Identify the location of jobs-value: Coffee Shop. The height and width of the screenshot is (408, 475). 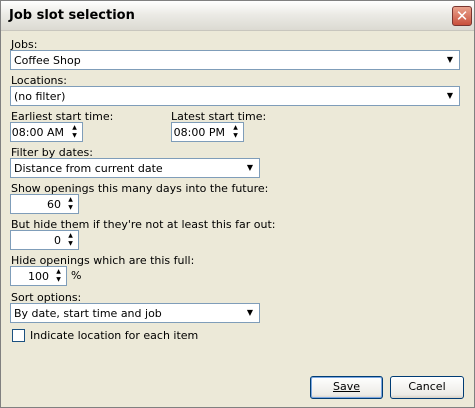
(47, 60).